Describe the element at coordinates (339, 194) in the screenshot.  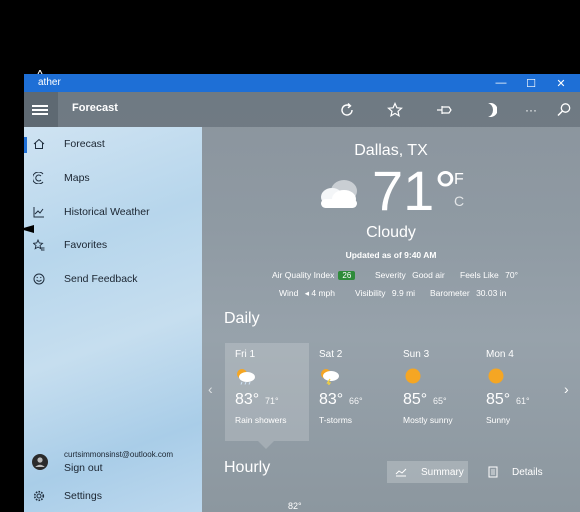
I see `cloudy-icon` at that location.